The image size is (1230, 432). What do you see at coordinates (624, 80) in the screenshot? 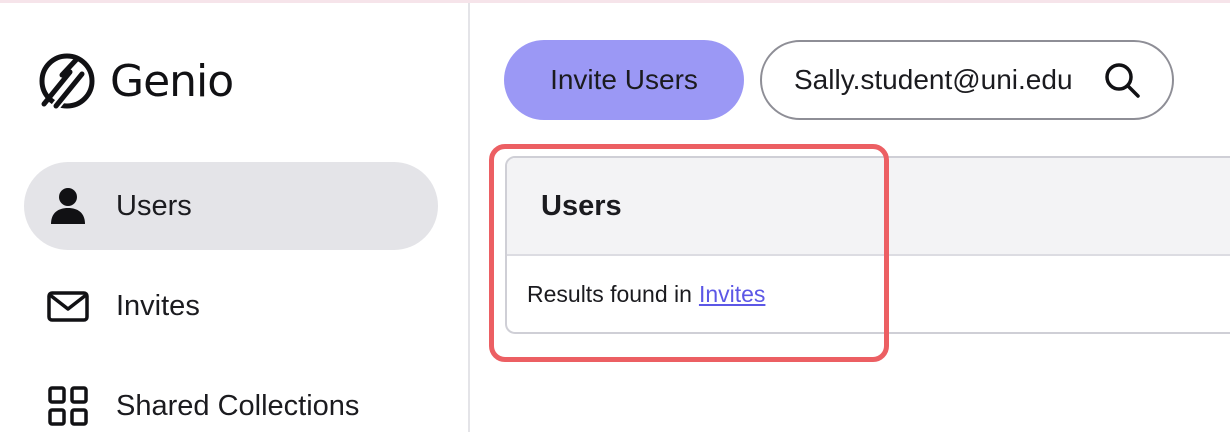
I see `invite-users-button: Invite Users` at bounding box center [624, 80].